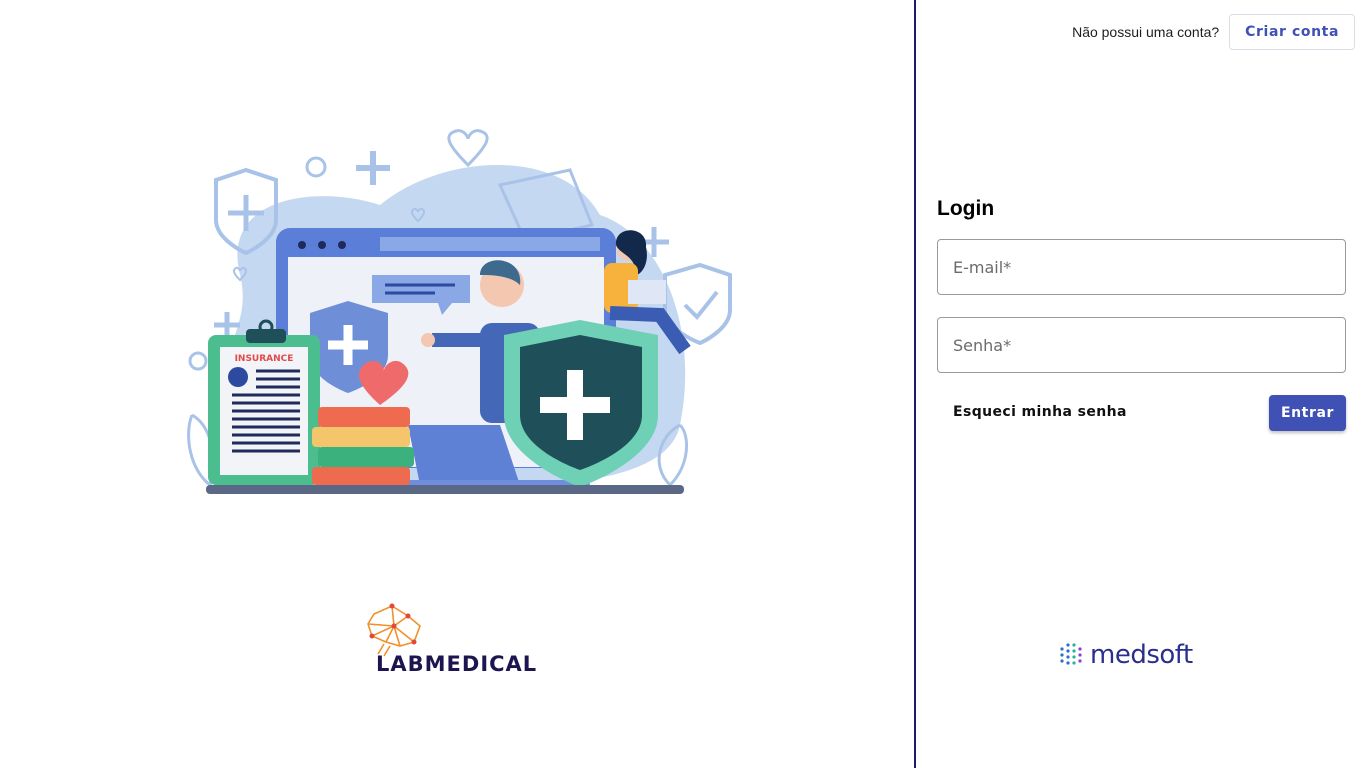 The height and width of the screenshot is (768, 1366). Describe the element at coordinates (1307, 413) in the screenshot. I see `login-submit-button: Entrar` at that location.